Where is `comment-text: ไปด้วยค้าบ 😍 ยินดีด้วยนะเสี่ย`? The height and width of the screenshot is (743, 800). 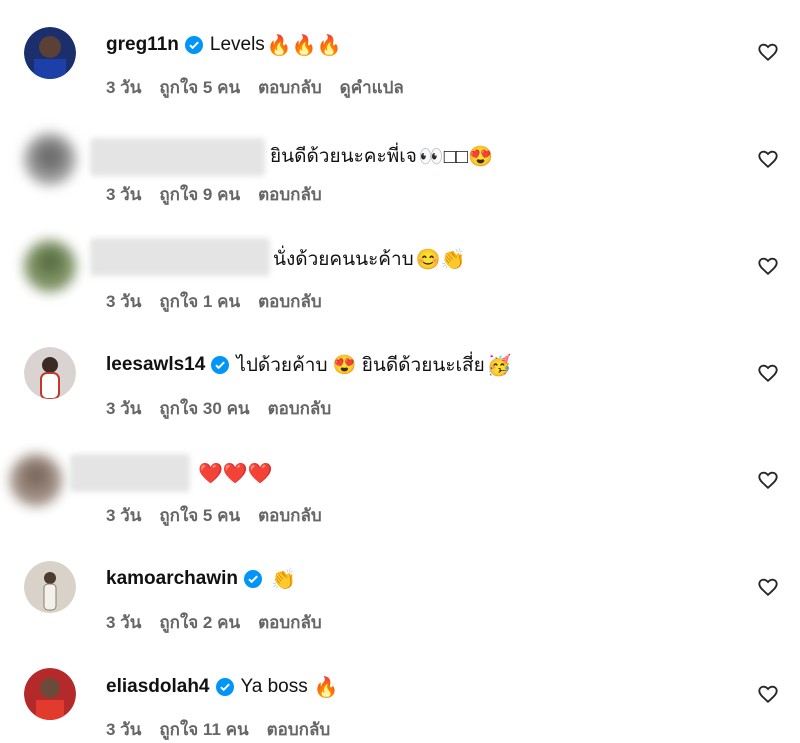
comment-text: ไปด้วยค้าบ 😍 ยินดีด้วยนะเสี่ย is located at coordinates (360, 365).